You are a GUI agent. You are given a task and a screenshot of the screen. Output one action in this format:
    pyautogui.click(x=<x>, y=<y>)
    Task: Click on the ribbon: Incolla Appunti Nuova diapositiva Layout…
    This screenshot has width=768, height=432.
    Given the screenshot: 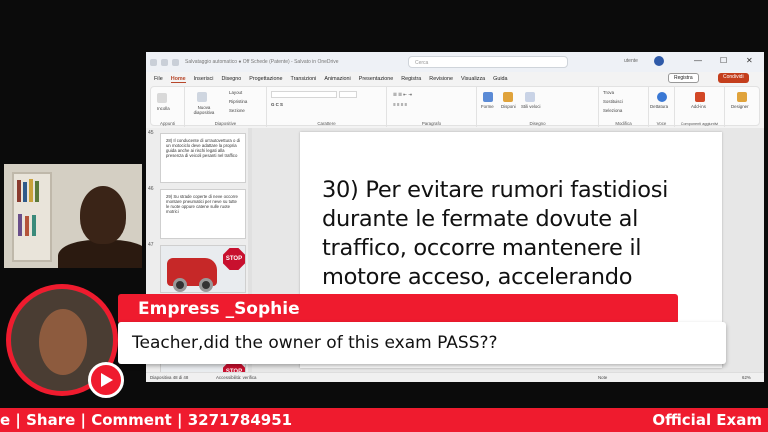 What is the action you would take?
    pyautogui.click(x=455, y=106)
    